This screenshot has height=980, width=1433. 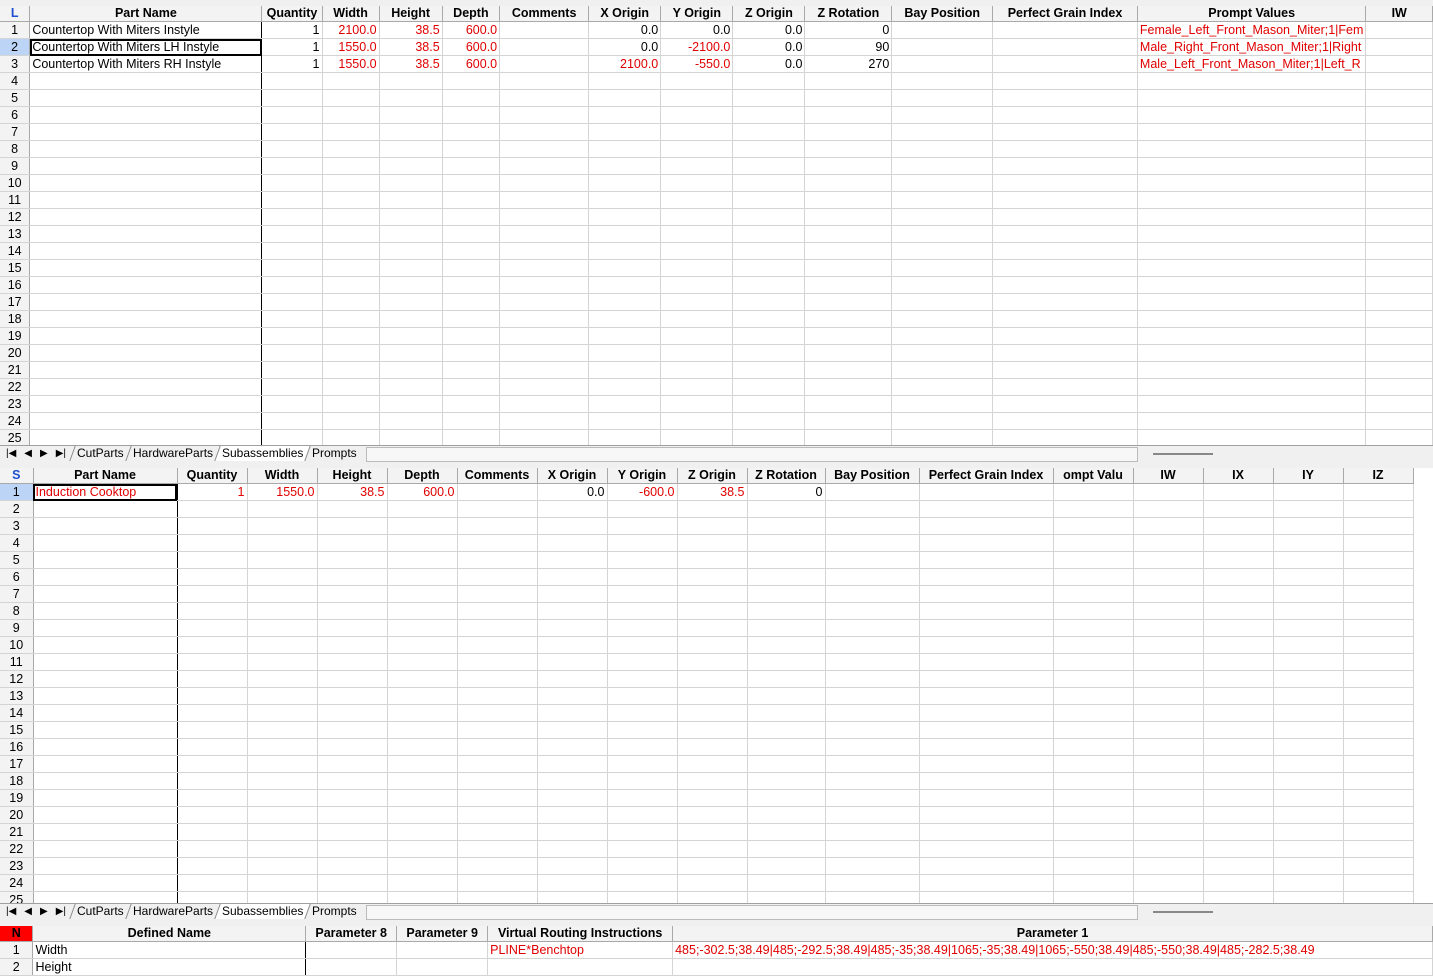 I want to click on column-header-part-name: Part Name, so click(x=105, y=476).